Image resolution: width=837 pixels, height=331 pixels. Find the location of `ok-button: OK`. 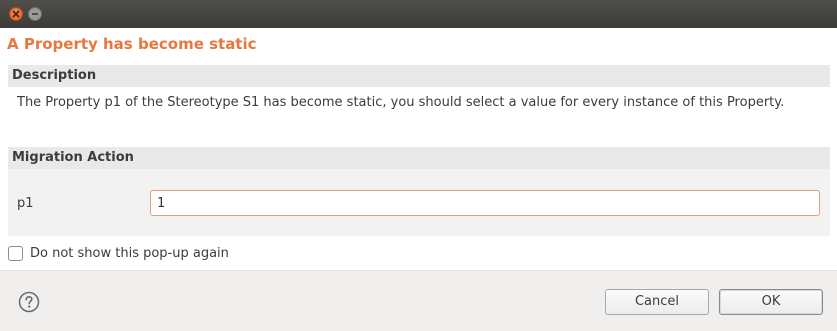

ok-button: OK is located at coordinates (771, 302).